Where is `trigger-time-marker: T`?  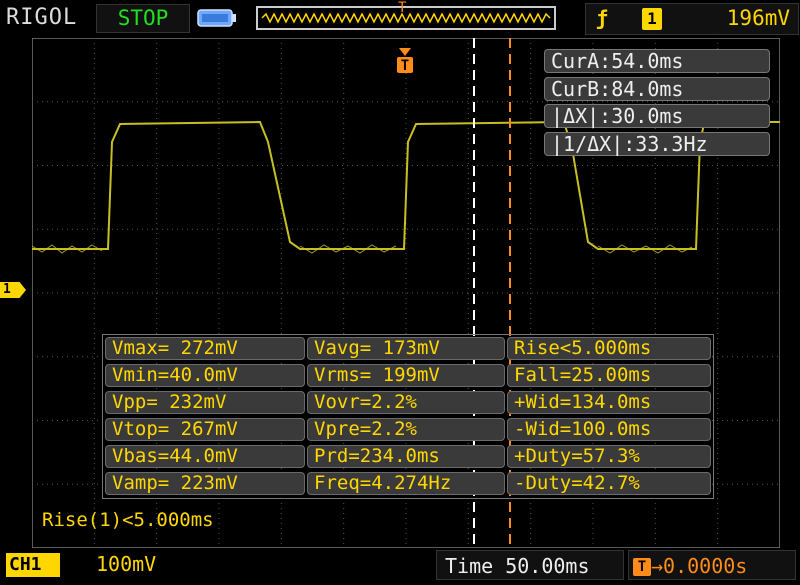 trigger-time-marker: T is located at coordinates (405, 61).